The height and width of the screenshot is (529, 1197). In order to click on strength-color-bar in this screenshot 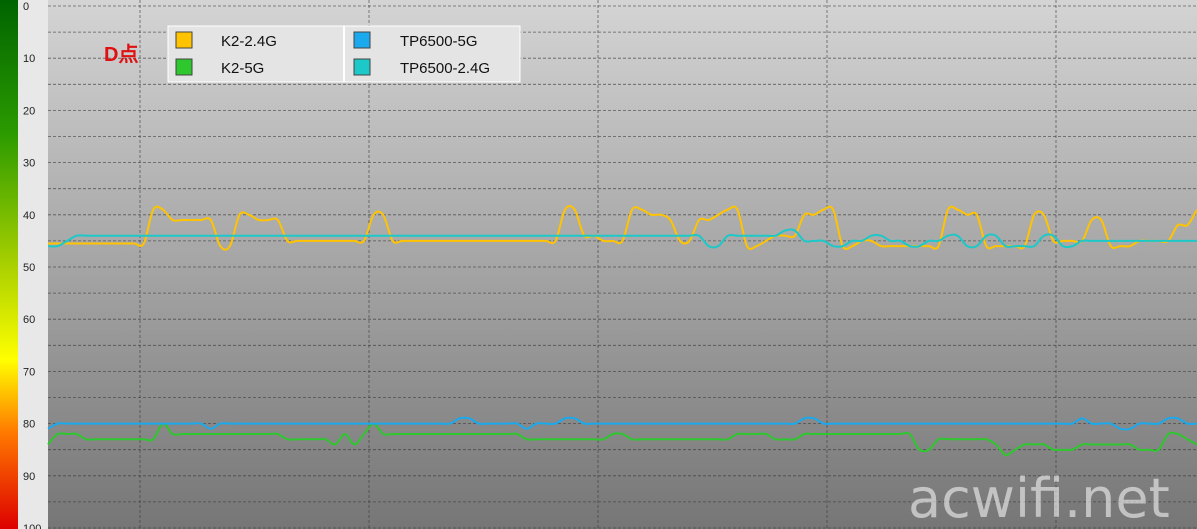, I will do `click(9, 264)`.